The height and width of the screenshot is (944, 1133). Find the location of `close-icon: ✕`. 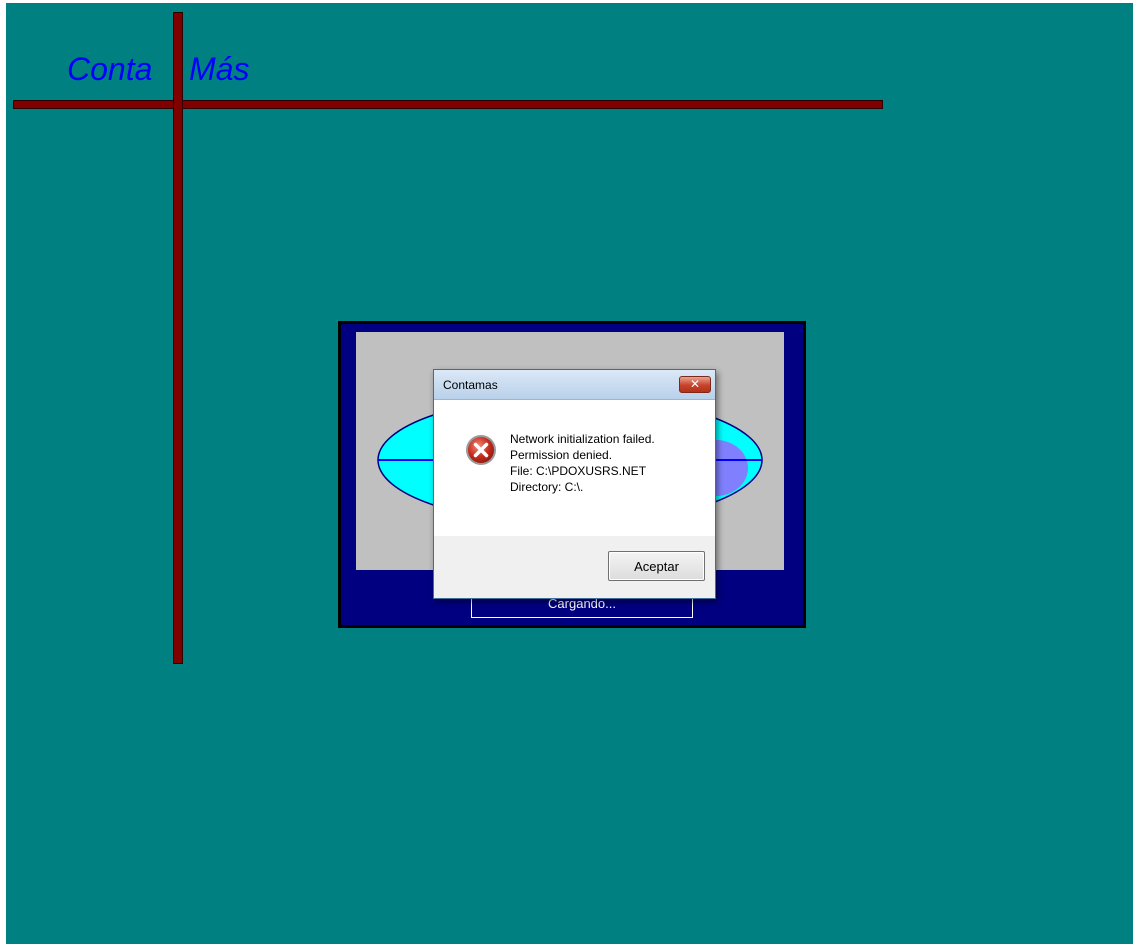

close-icon: ✕ is located at coordinates (695, 384).